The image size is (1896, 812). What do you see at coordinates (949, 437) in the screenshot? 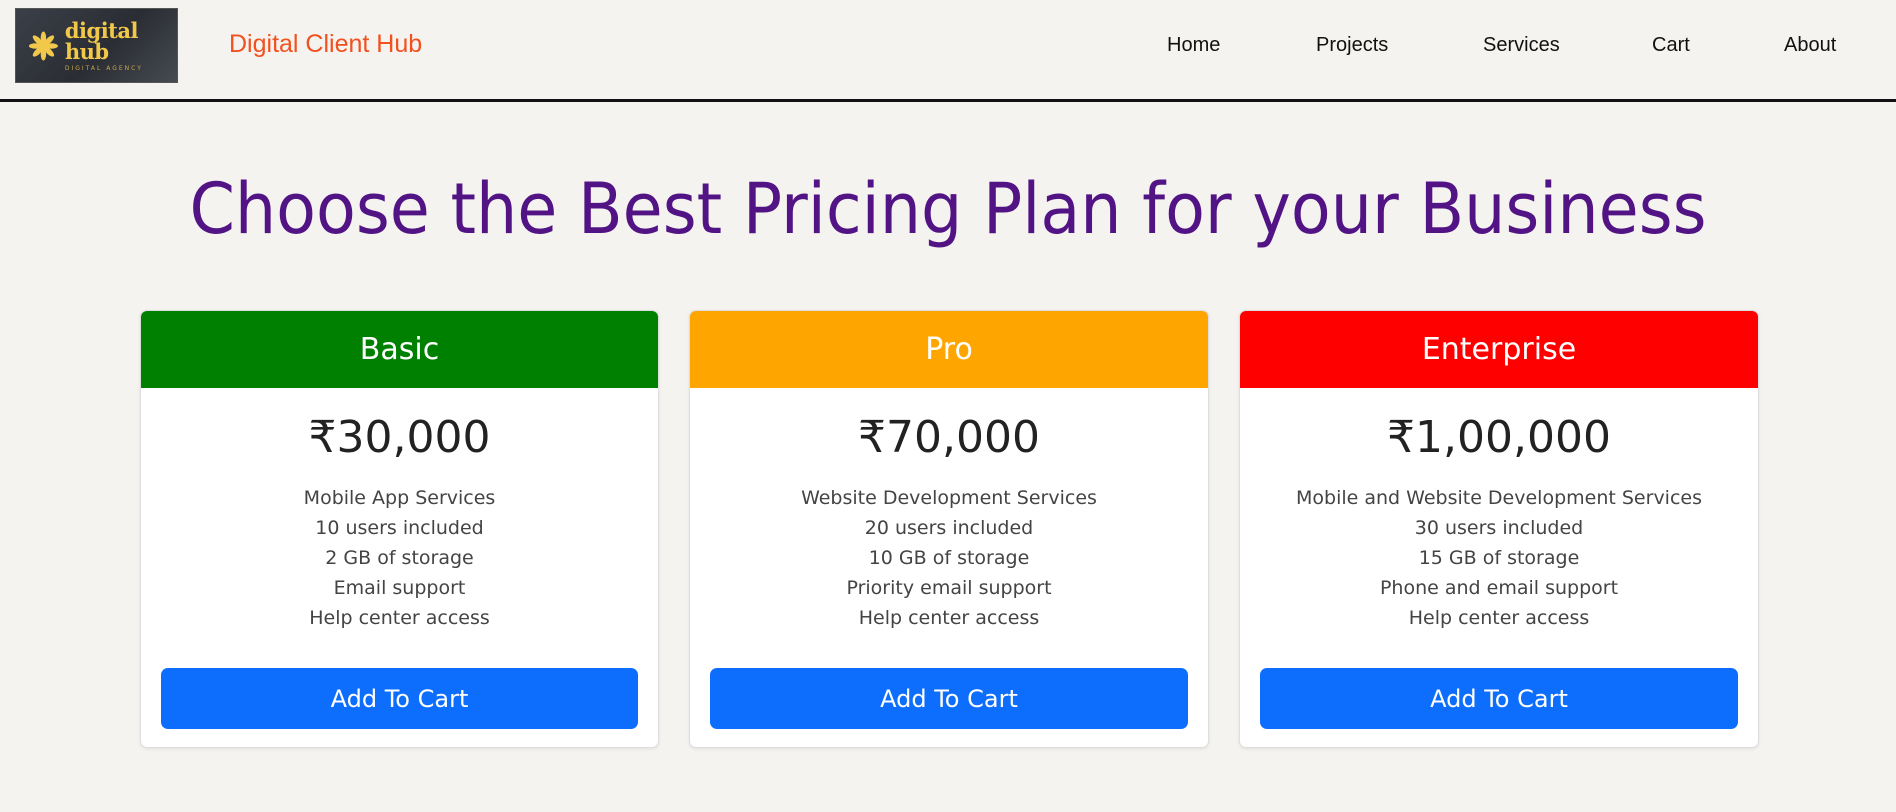
I see `plan-price: ₹70,000` at bounding box center [949, 437].